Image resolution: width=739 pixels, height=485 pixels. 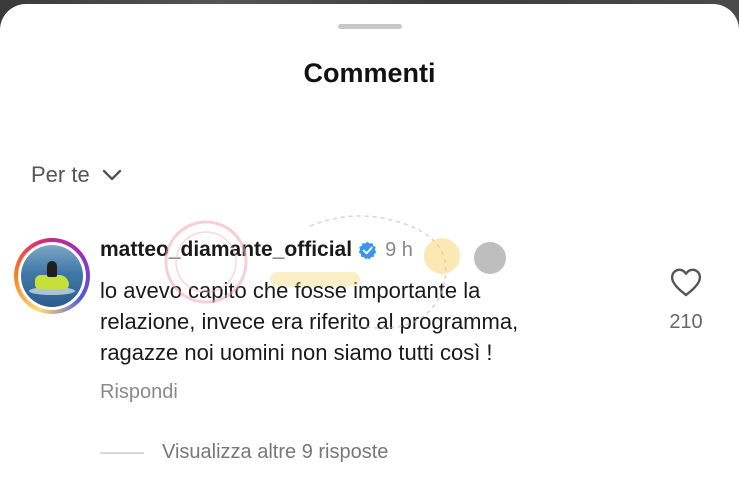 What do you see at coordinates (122, 452) in the screenshot?
I see `divider-line` at bounding box center [122, 452].